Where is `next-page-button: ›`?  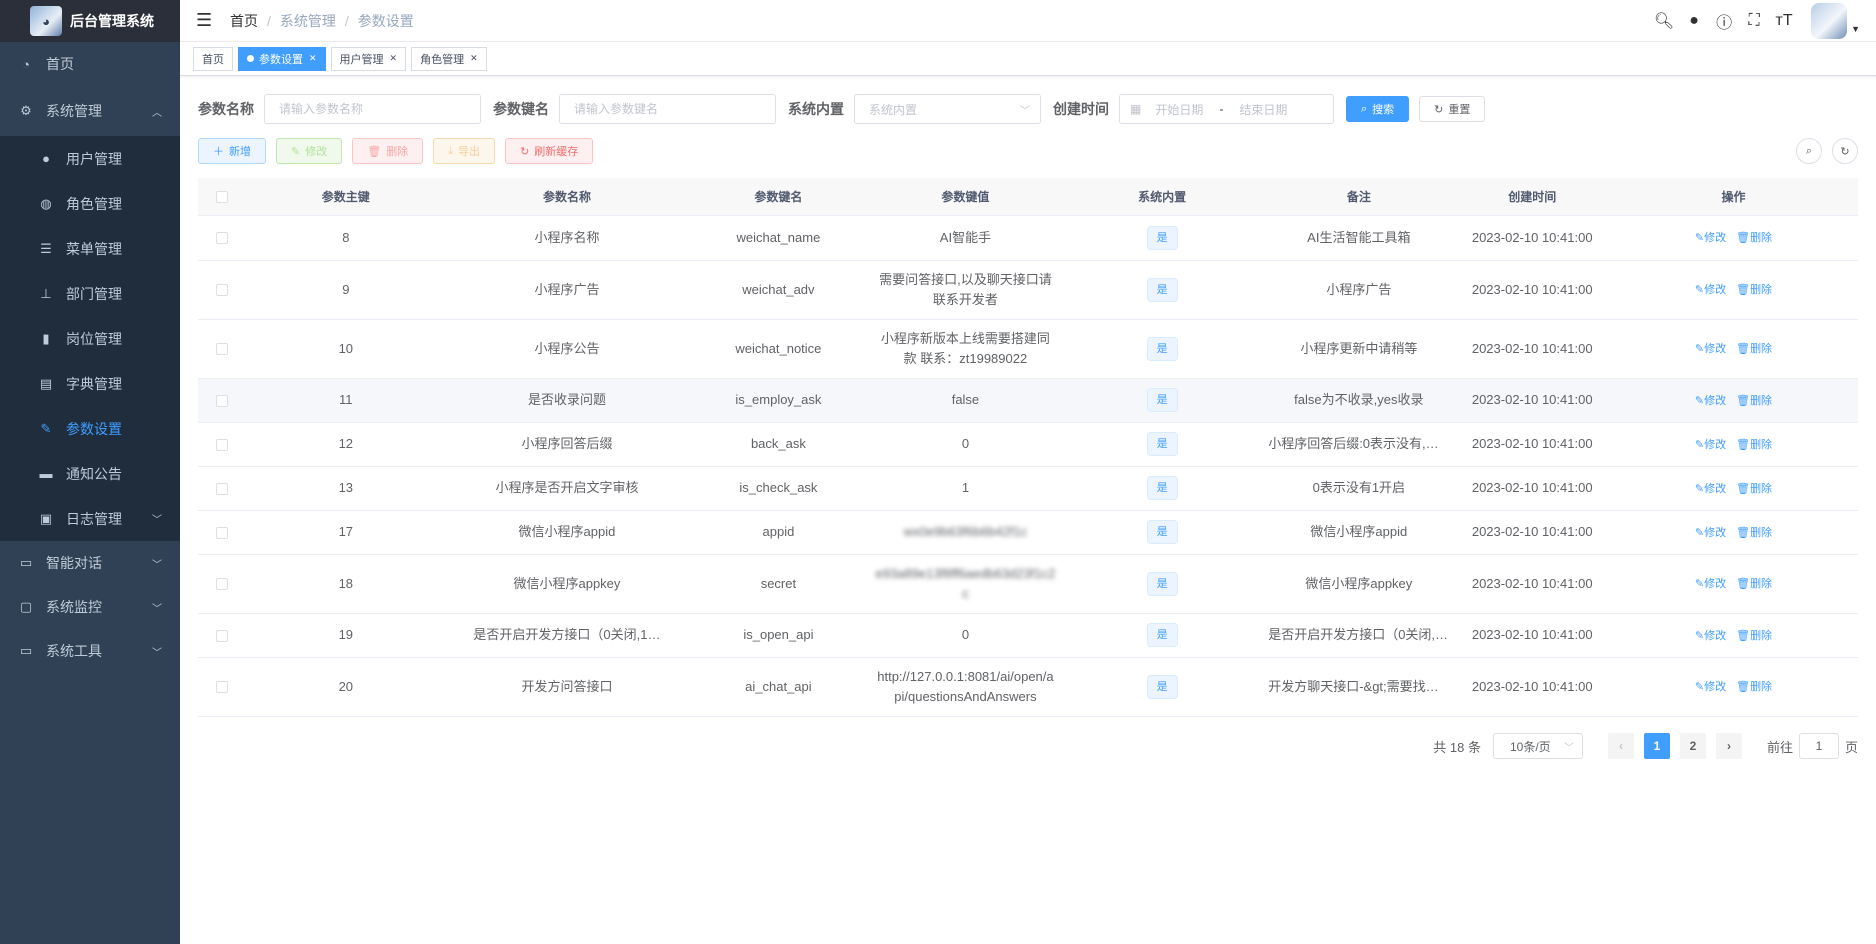
next-page-button: › is located at coordinates (1728, 746).